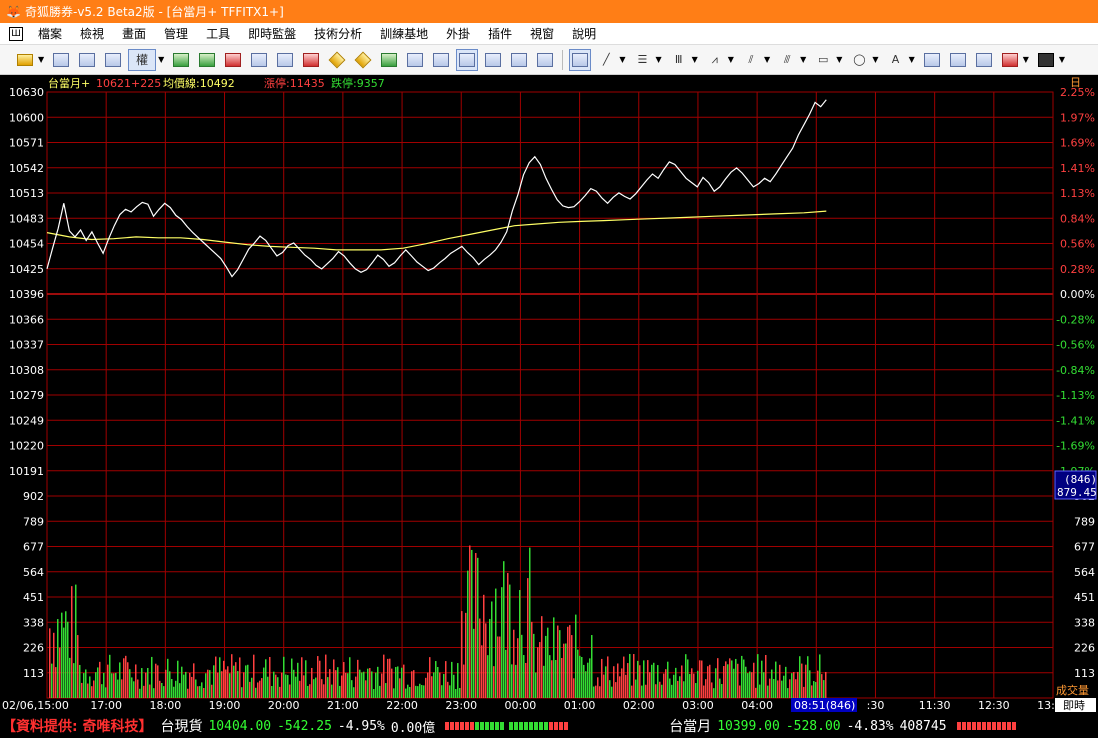 The height and width of the screenshot is (738, 1098). I want to click on warning-icon, so click(363, 60).